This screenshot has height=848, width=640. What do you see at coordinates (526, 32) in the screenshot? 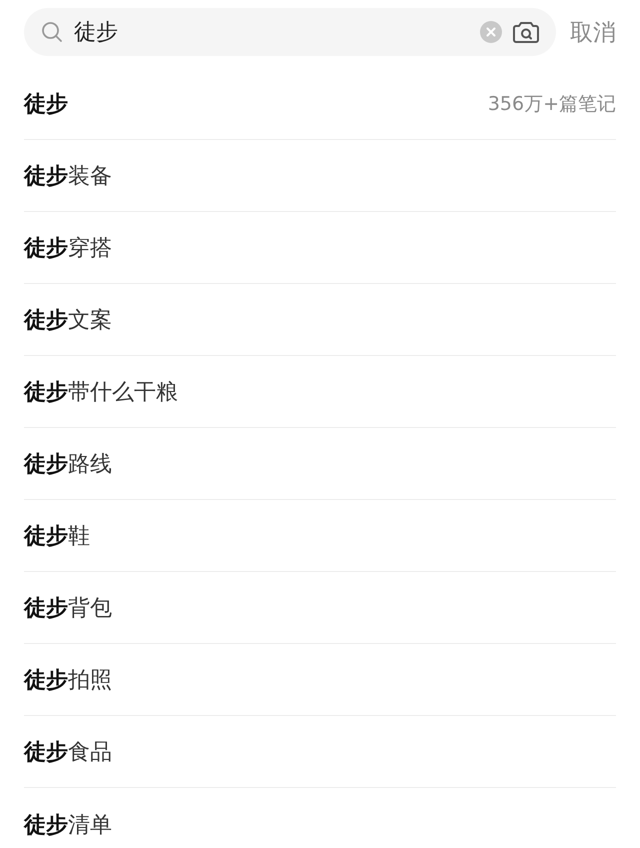
I see `camera-icon` at bounding box center [526, 32].